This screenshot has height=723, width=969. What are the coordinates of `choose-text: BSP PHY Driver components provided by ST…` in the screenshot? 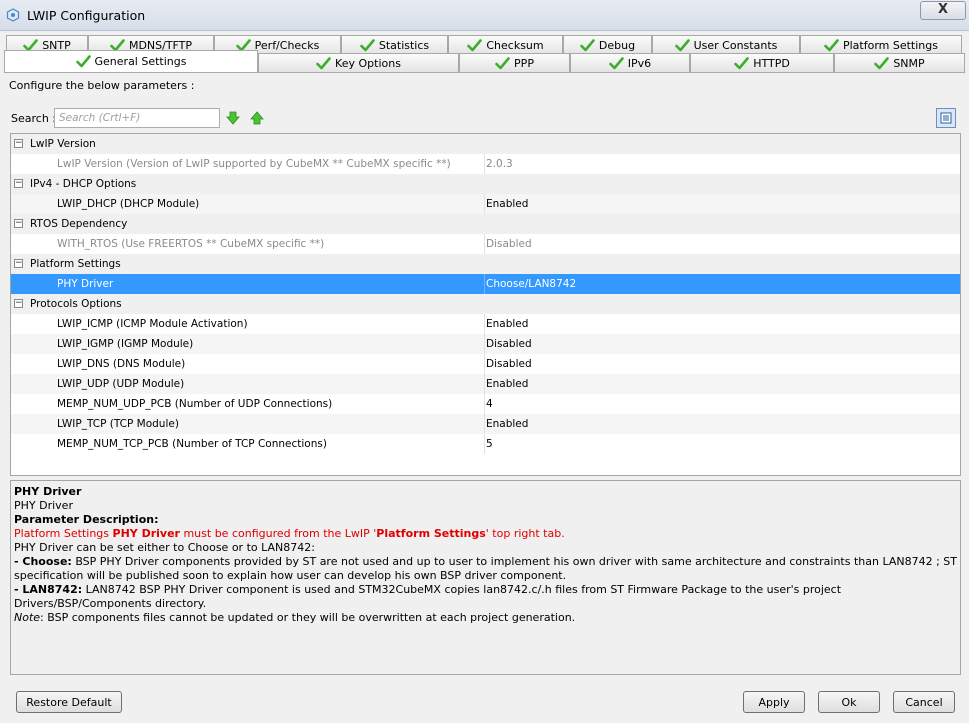 It's located at (485, 568).